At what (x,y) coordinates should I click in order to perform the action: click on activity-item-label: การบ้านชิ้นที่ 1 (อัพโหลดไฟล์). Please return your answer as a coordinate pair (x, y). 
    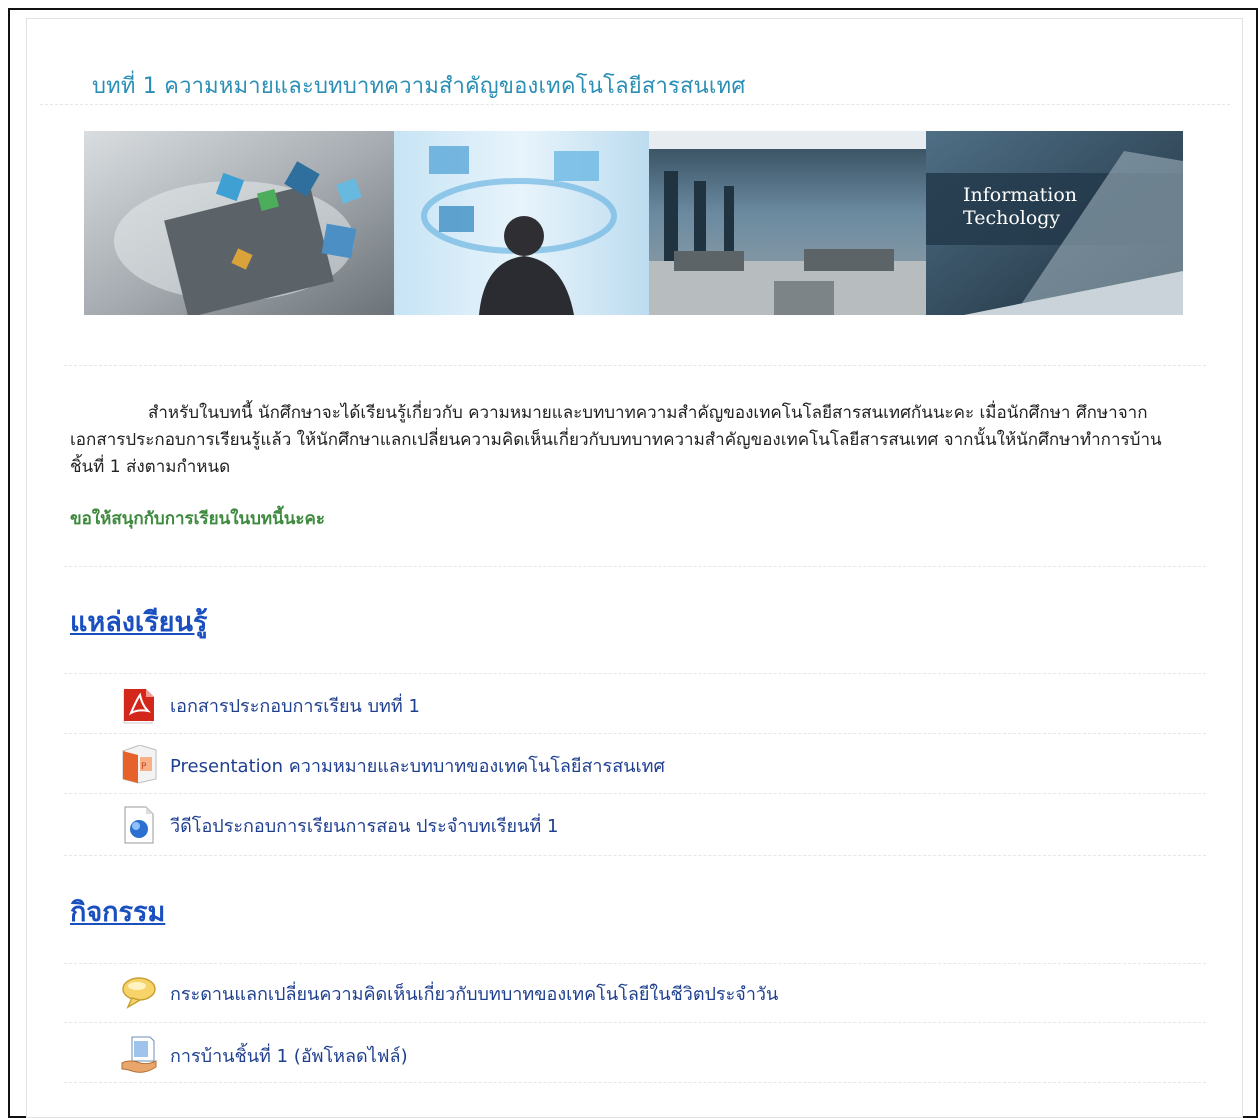
    Looking at the image, I should click on (289, 1055).